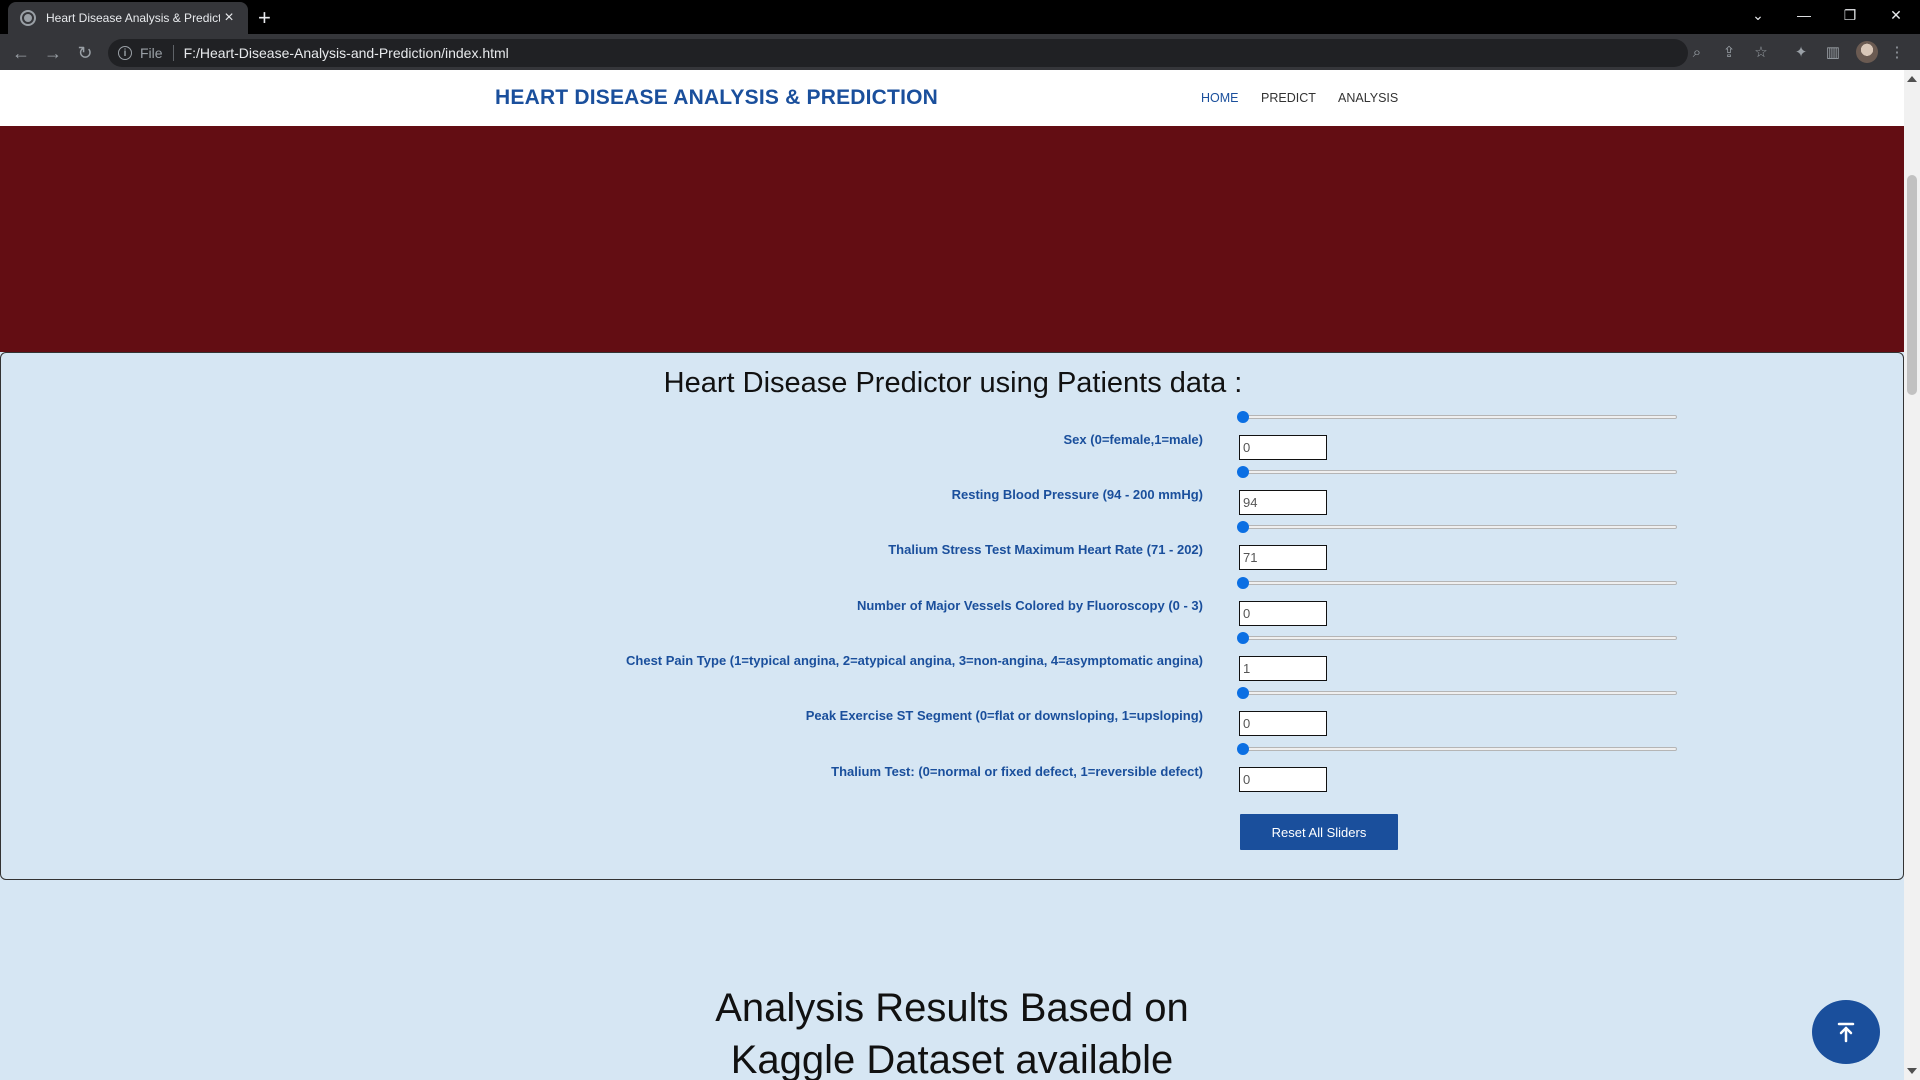 This screenshot has height=1080, width=1920. Describe the element at coordinates (1457, 749) in the screenshot. I see `slider-thalium-test` at that location.